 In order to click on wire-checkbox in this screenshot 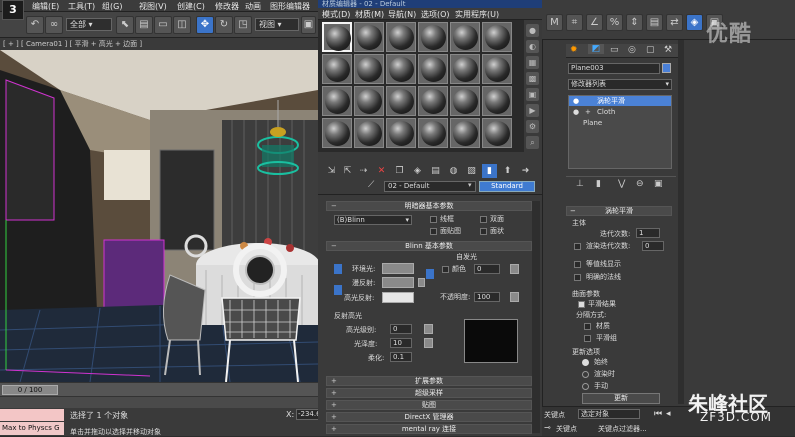, I will do `click(433, 219)`.